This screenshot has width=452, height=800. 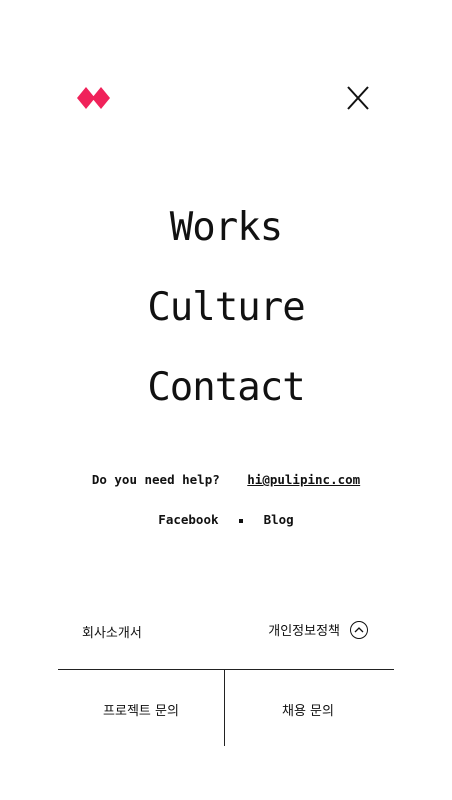 I want to click on separator-dot, so click(x=241, y=520).